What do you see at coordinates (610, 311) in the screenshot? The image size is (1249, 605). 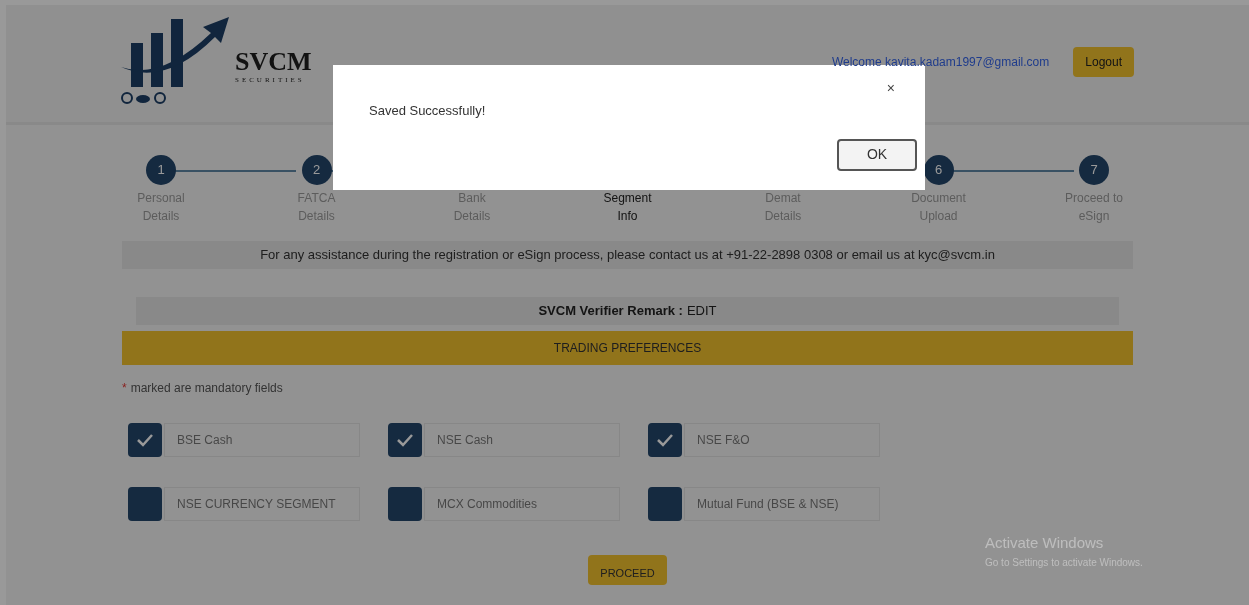 I see `remark-label: SVCM Verifier Remark :` at bounding box center [610, 311].